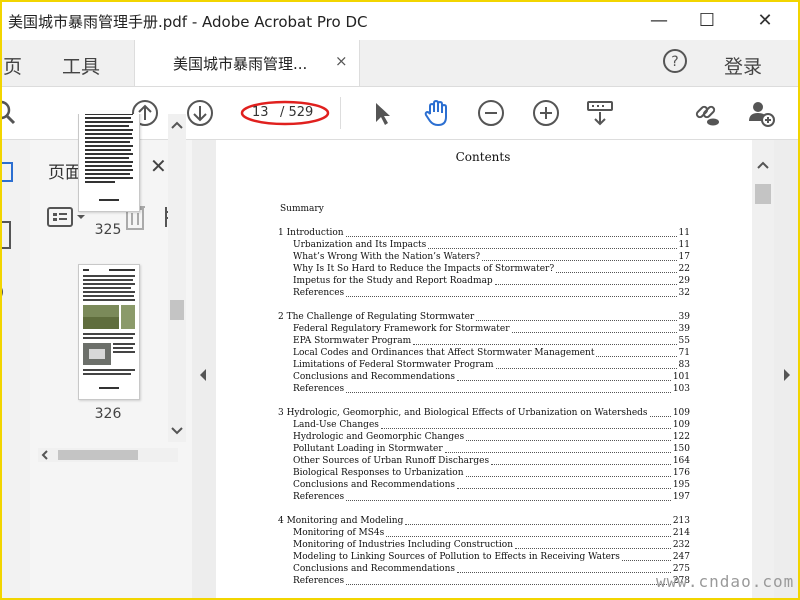 The width and height of the screenshot is (800, 600). I want to click on tab-home: 主页, so click(12, 65).